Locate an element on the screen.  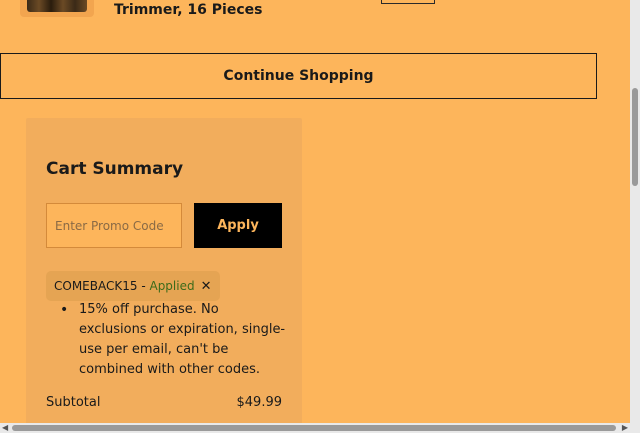
promo-code-placeholder: Enter Promo Code is located at coordinates (109, 225).